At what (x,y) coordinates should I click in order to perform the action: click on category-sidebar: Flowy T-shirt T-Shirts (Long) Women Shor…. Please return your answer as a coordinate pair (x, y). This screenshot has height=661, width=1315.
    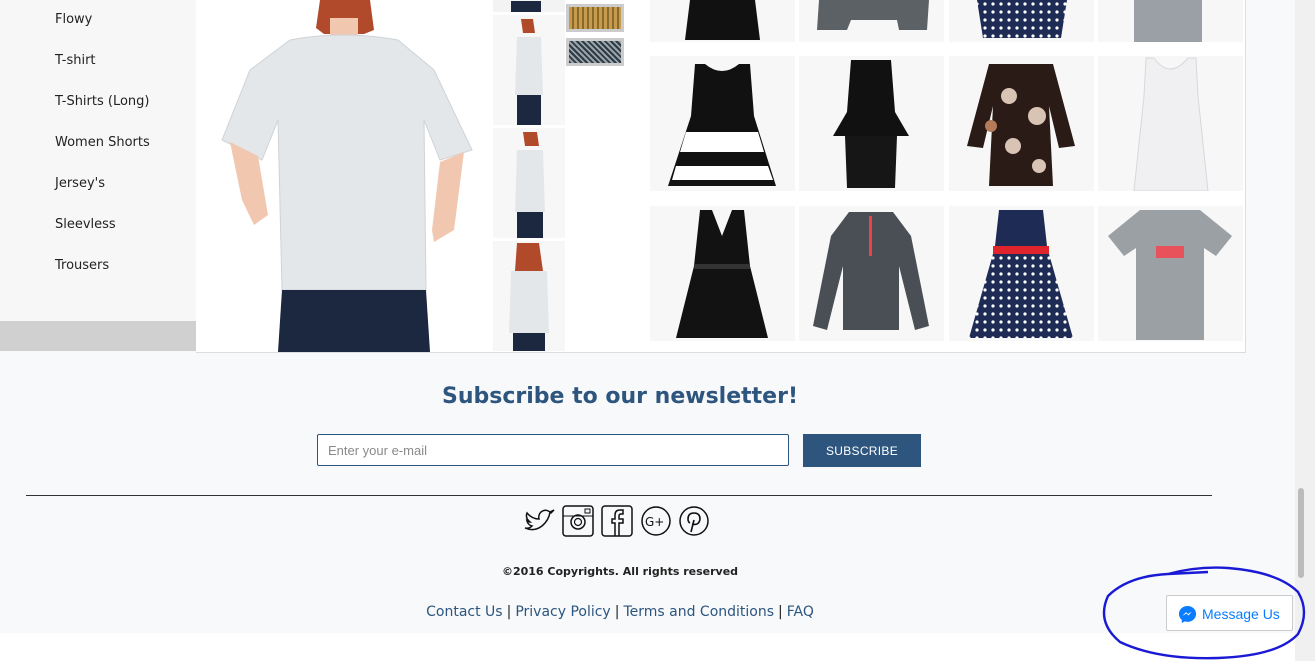
    Looking at the image, I should click on (98, 176).